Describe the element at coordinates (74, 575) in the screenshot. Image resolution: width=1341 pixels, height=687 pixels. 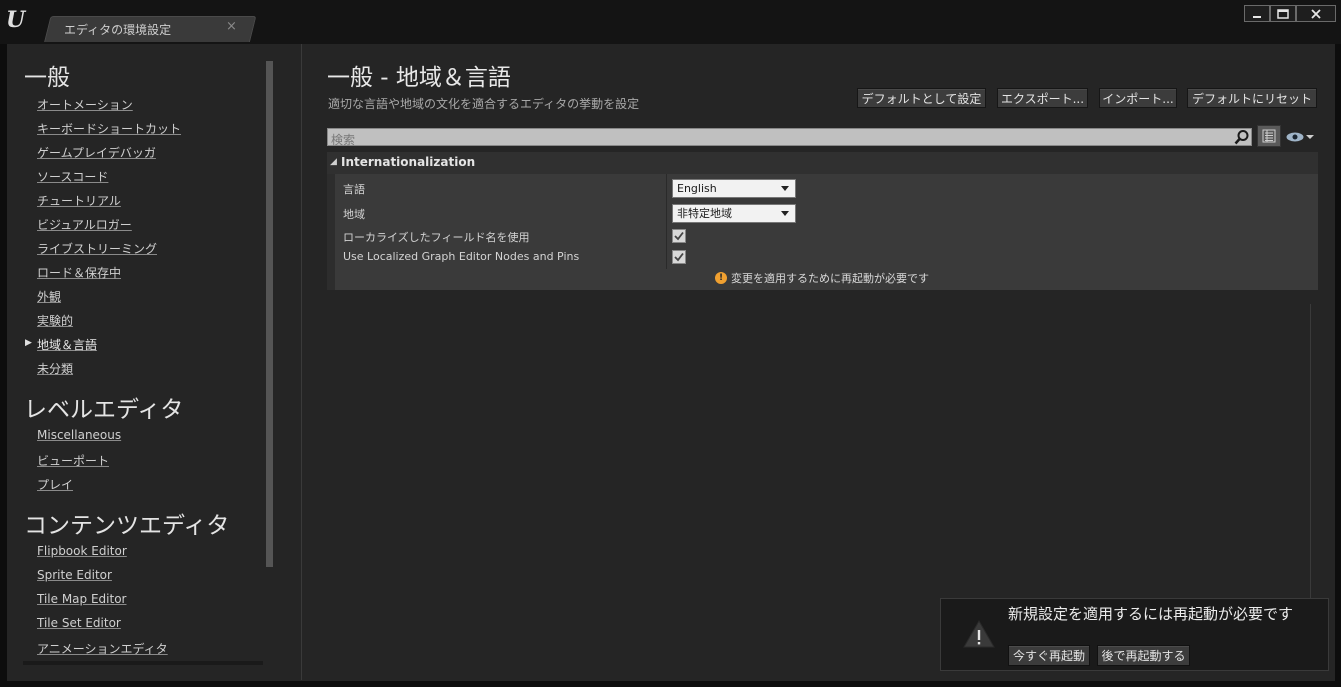
I see `sidebar-item-sprite-editor: Sprite Editor` at that location.